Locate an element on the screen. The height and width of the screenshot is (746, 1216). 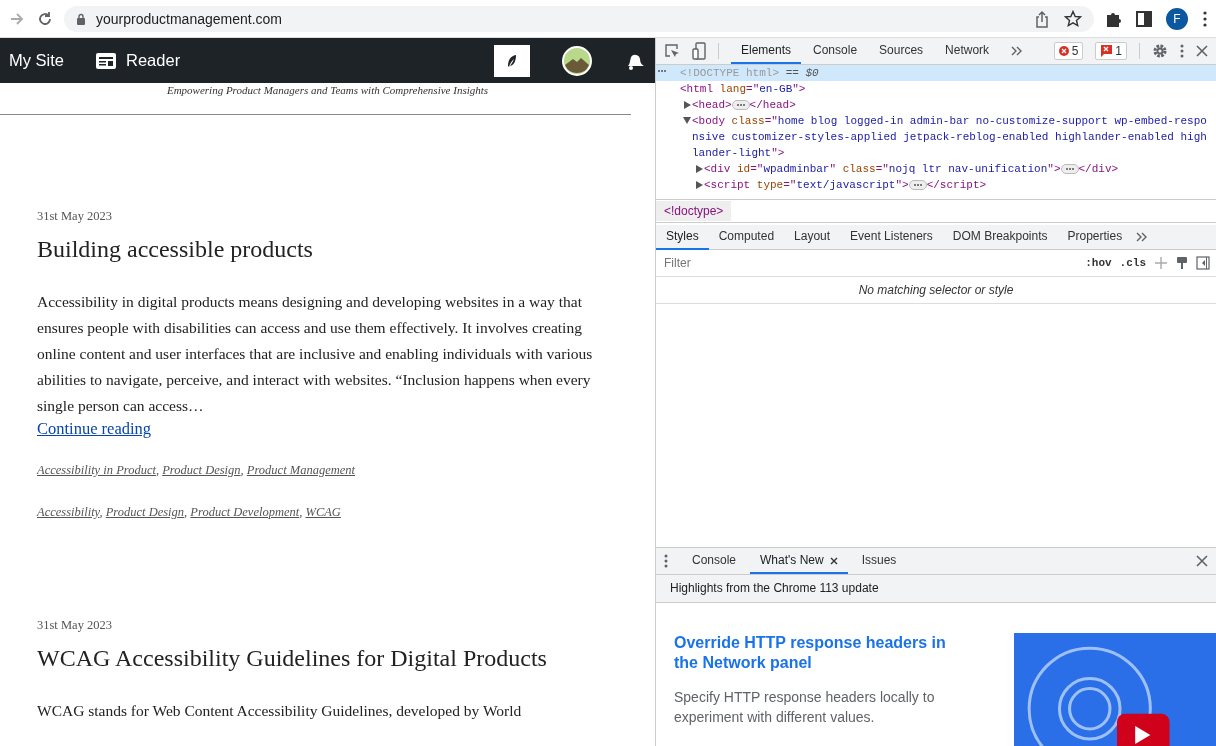
styles-pane-tab: Computed is located at coordinates (746, 237).